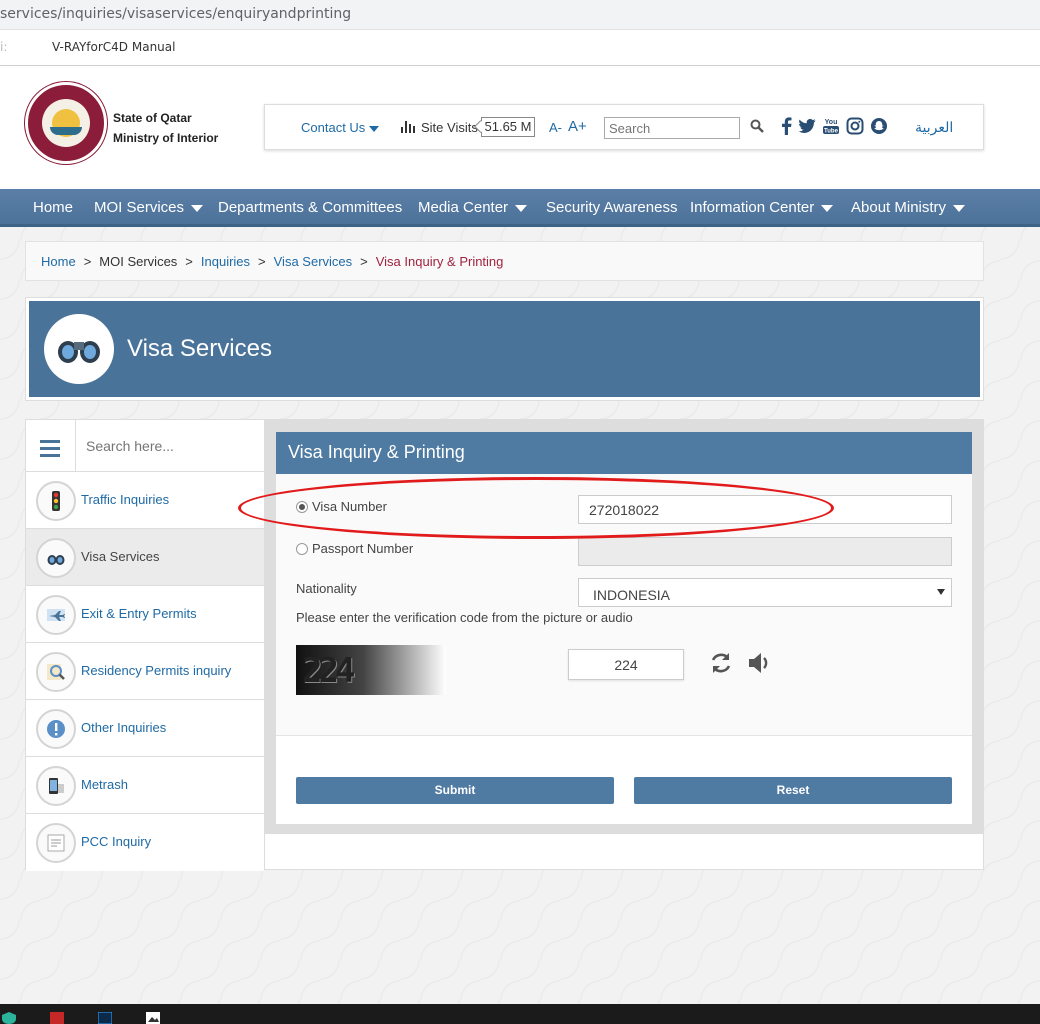 The height and width of the screenshot is (1024, 1040). I want to click on visa-number-input, so click(765, 509).